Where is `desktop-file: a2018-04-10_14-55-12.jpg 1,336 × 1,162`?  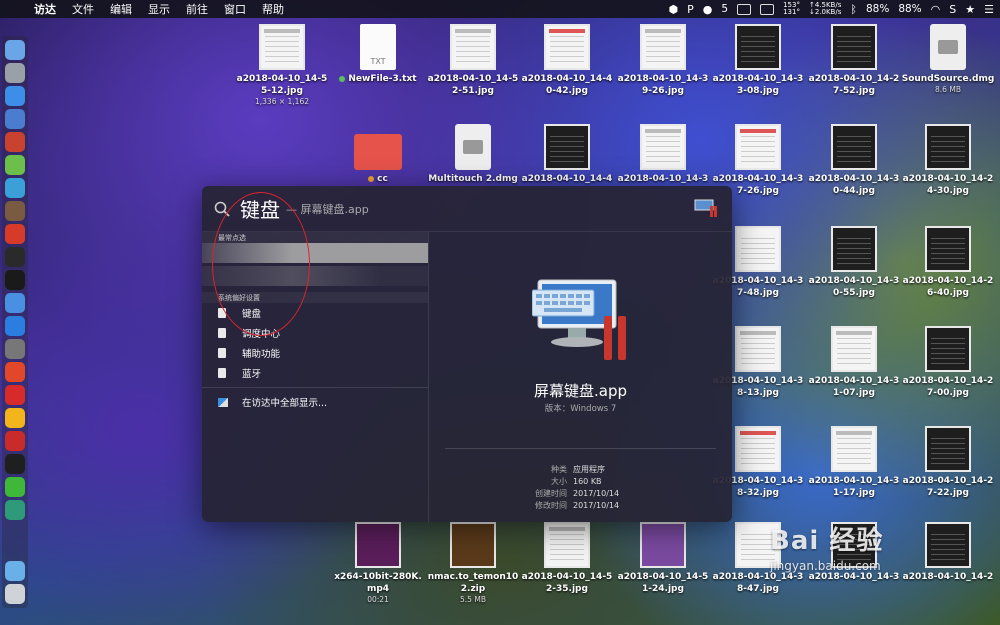
desktop-file: a2018-04-10_14-55-12.jpg 1,336 × 1,162 is located at coordinates (282, 65).